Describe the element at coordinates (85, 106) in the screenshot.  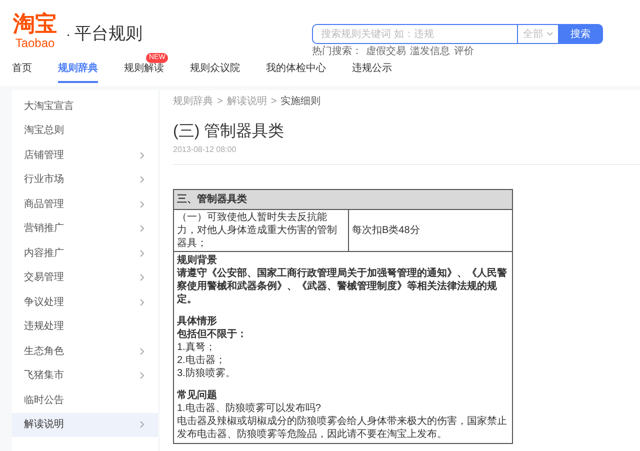
I see `sidebar-item: 大淘宝宣言` at that location.